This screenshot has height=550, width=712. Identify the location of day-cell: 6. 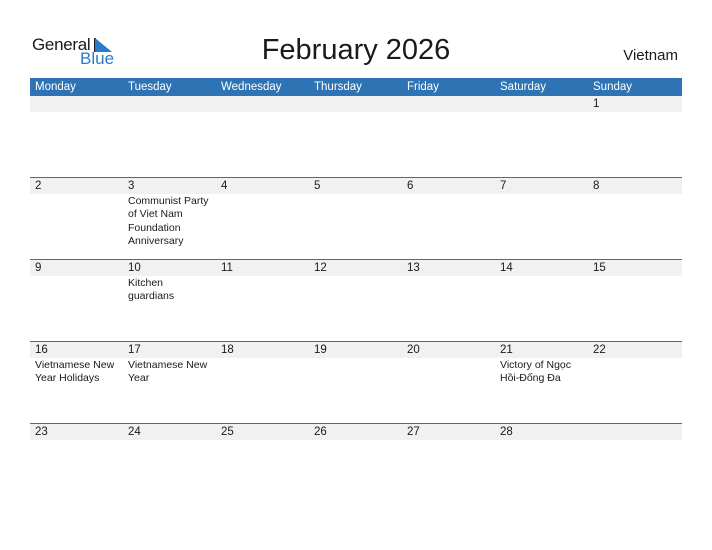
(448, 218).